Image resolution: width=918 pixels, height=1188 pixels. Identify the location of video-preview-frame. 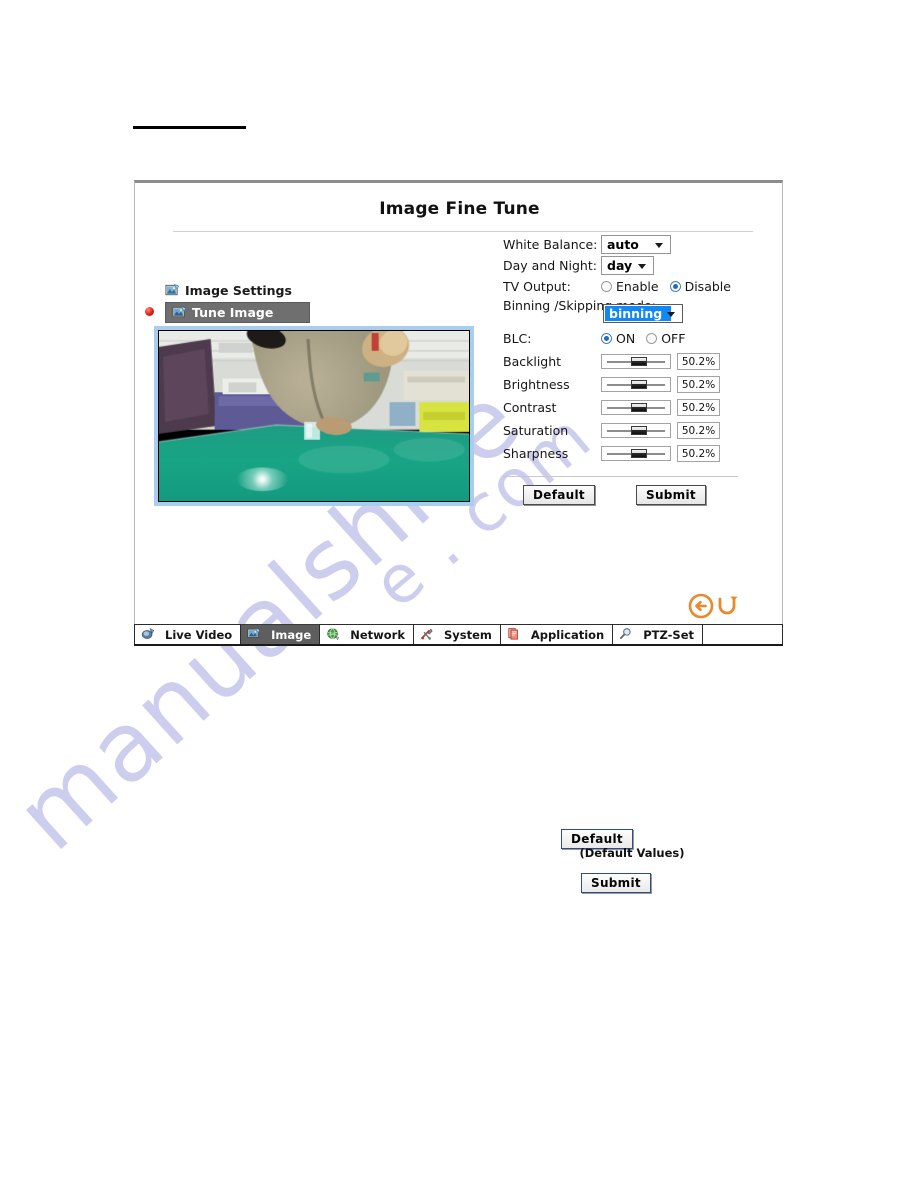
(314, 416).